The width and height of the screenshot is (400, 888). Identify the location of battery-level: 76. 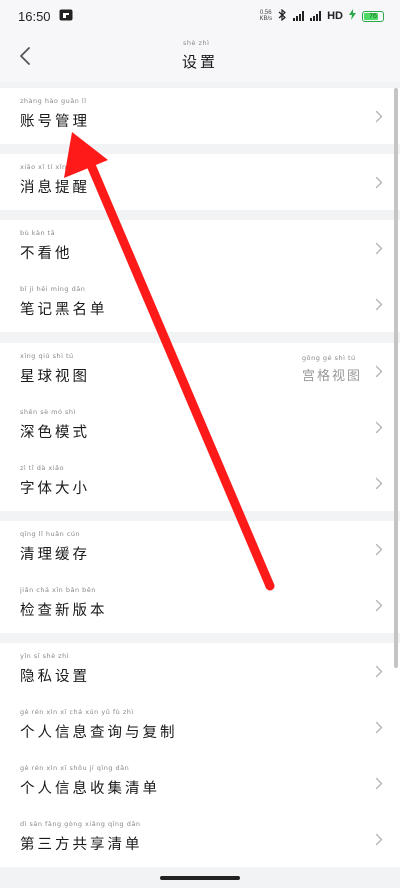
(373, 16).